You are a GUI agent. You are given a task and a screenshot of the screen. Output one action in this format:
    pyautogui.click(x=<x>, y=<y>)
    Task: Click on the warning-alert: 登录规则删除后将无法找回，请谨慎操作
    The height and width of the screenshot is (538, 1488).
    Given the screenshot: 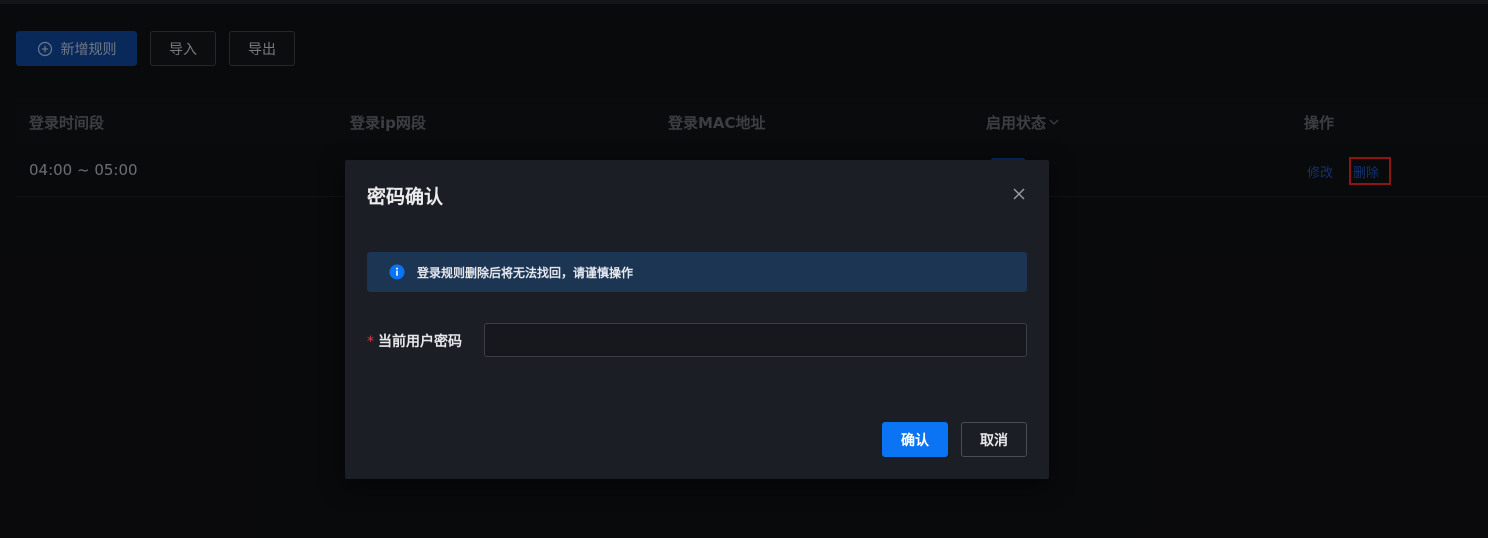 What is the action you would take?
    pyautogui.click(x=697, y=272)
    